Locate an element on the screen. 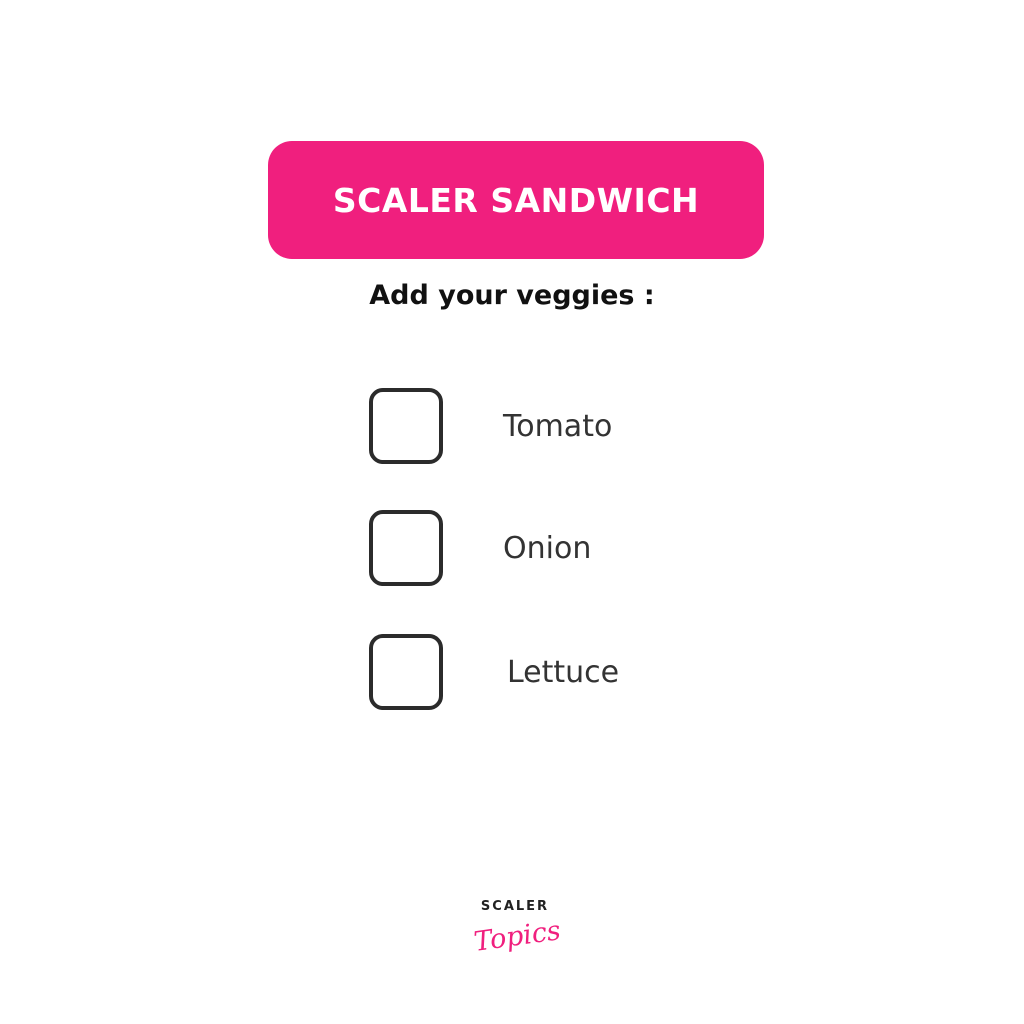 The width and height of the screenshot is (1024, 1024). option-onion: Onion is located at coordinates (480, 548).